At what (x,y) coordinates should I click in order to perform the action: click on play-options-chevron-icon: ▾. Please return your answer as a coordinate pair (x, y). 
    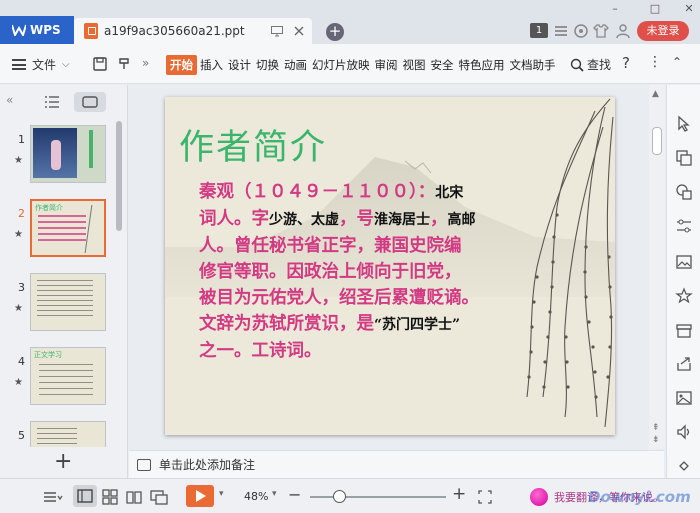
    Looking at the image, I should click on (221, 494).